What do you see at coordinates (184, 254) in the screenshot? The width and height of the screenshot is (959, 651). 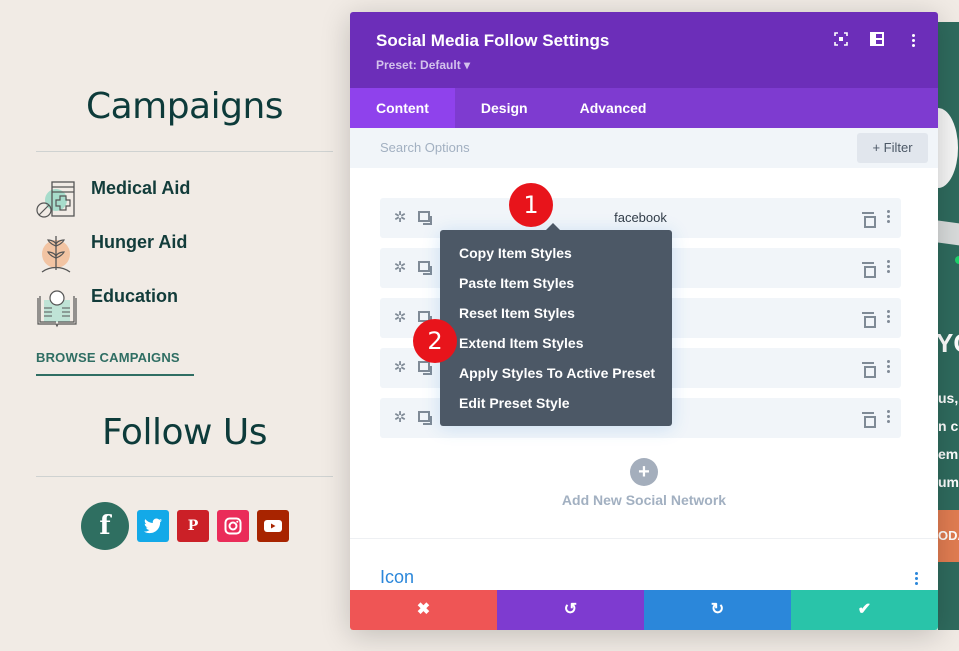 I see `campaign-item-hunger: Hunger Aid` at bounding box center [184, 254].